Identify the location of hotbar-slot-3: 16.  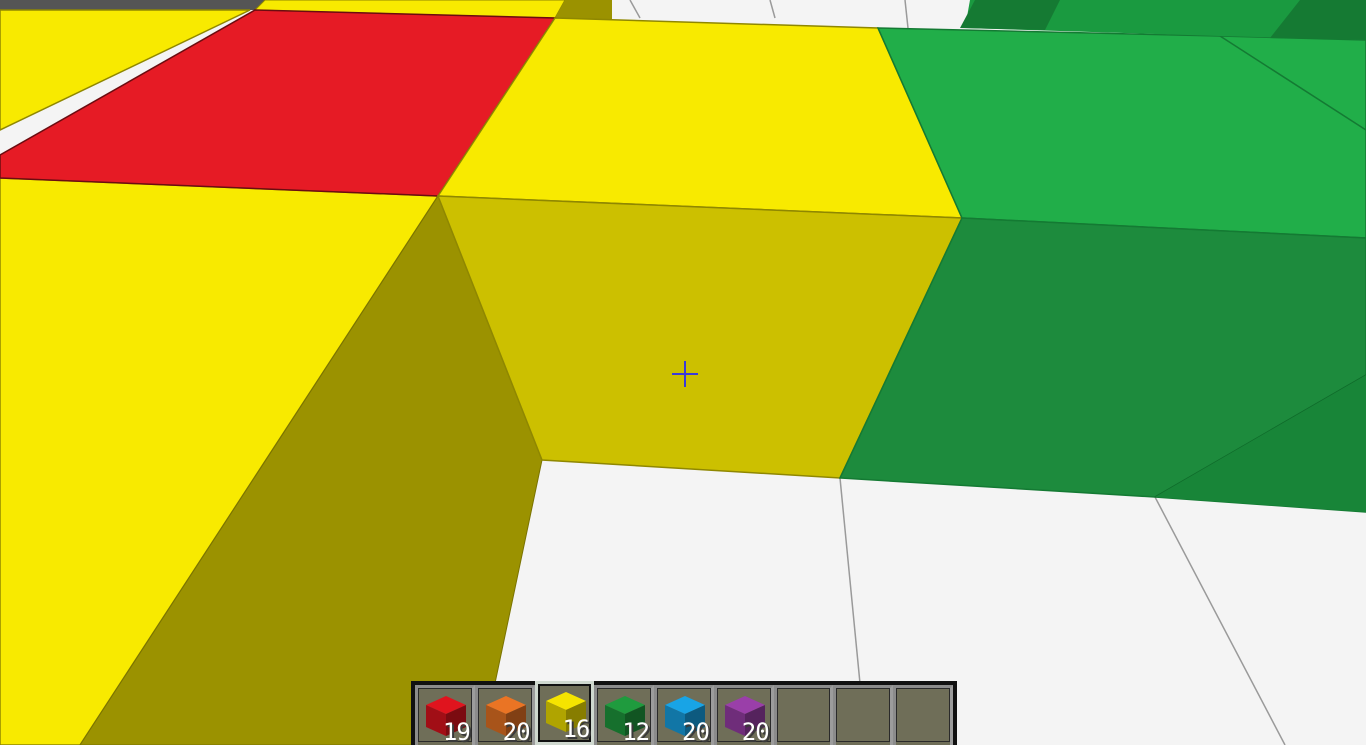
(564, 713).